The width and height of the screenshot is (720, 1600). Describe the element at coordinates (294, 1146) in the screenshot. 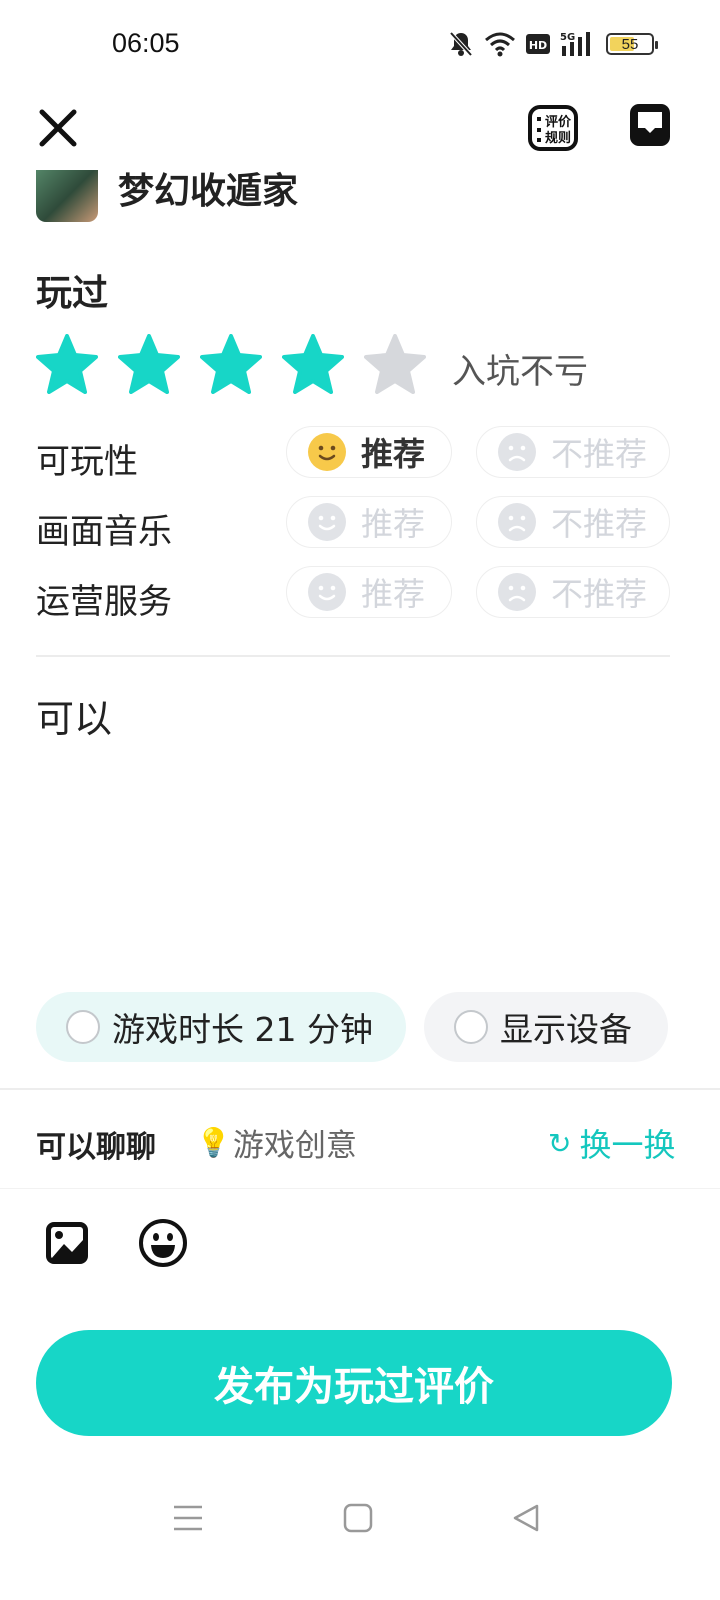

I see `prompt-topic-label: 游戏创意` at that location.